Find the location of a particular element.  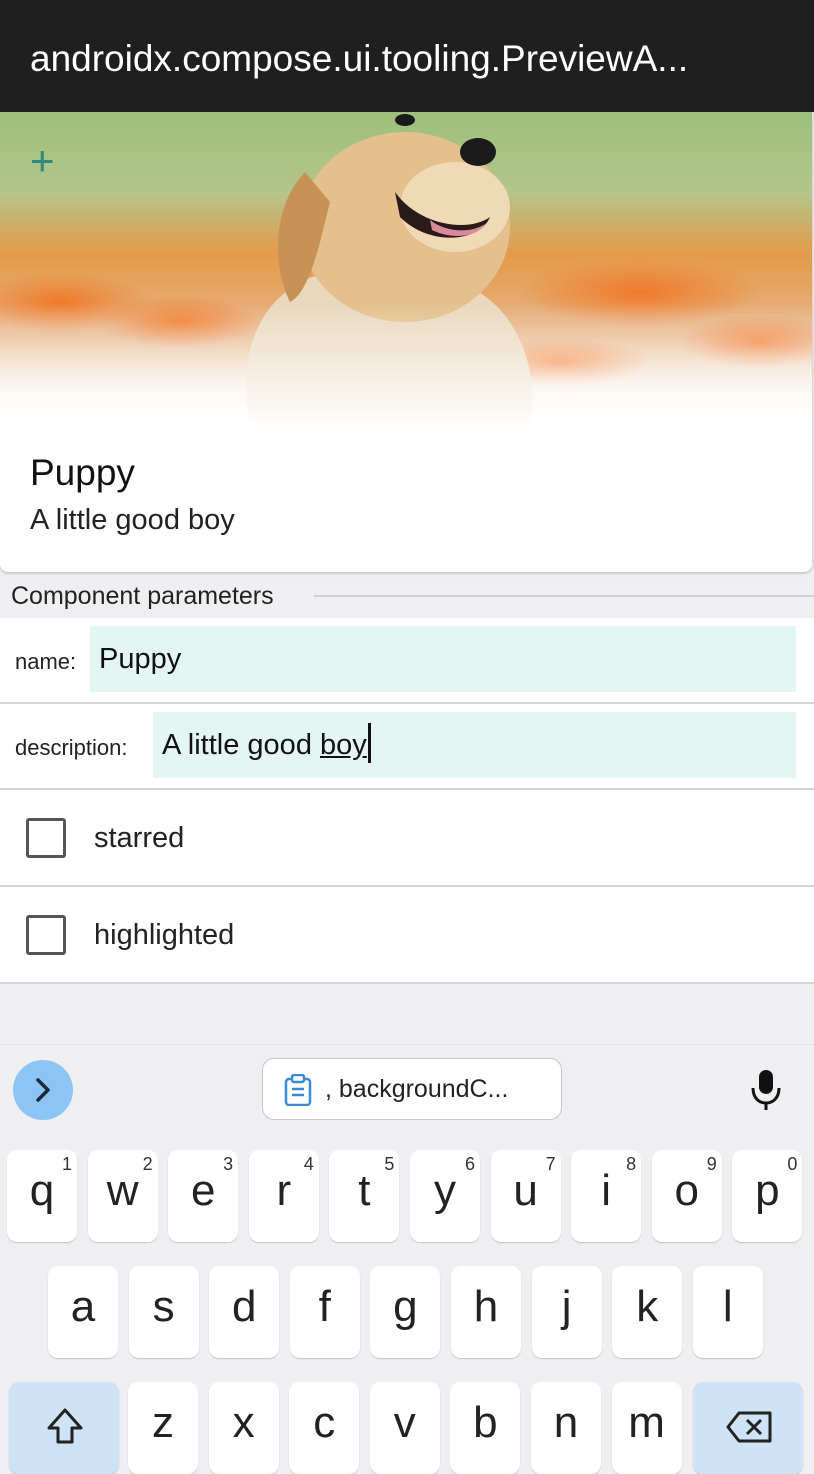

key: l is located at coordinates (727, 1312).